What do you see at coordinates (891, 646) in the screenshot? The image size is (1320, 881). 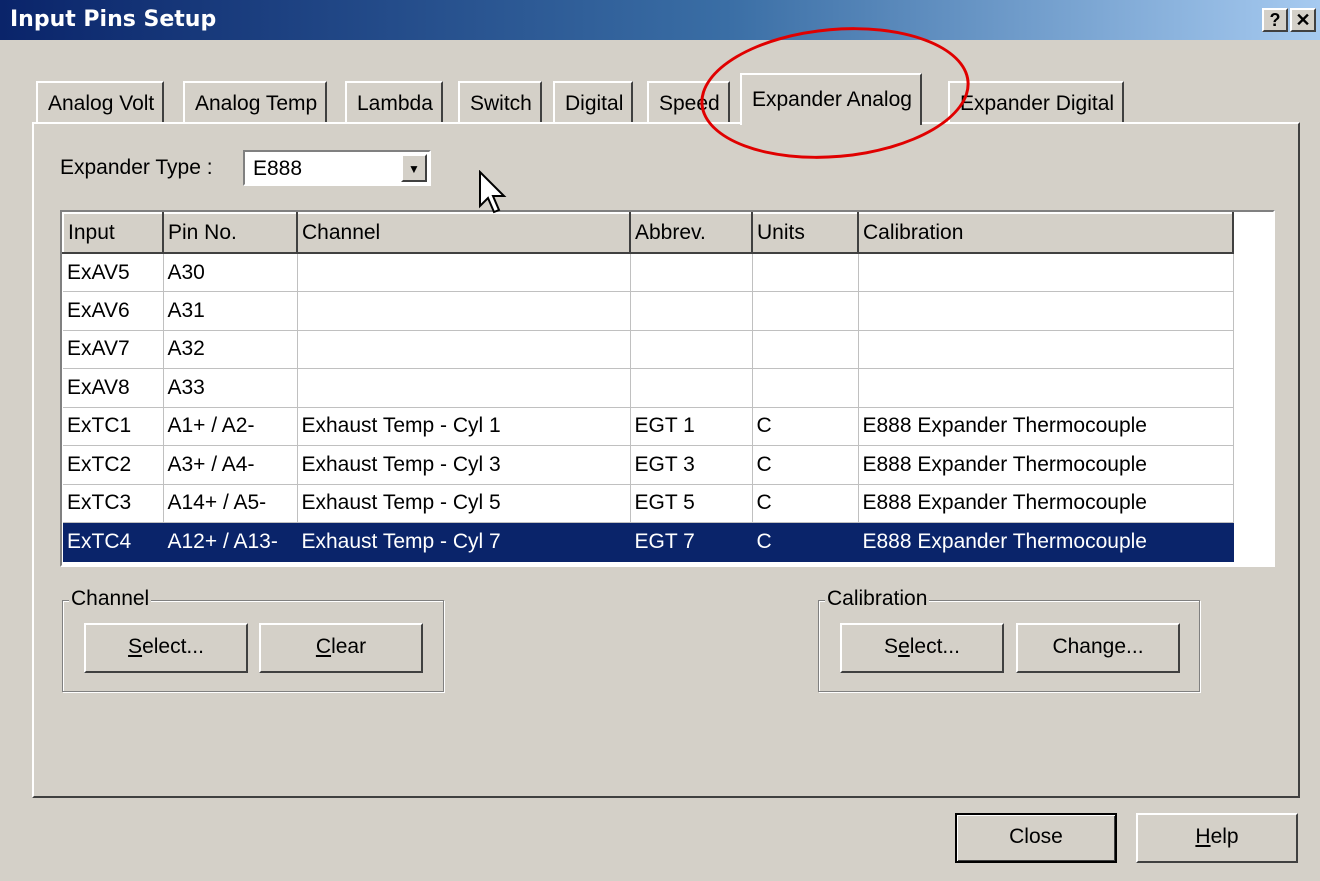 I see `label-part: S` at bounding box center [891, 646].